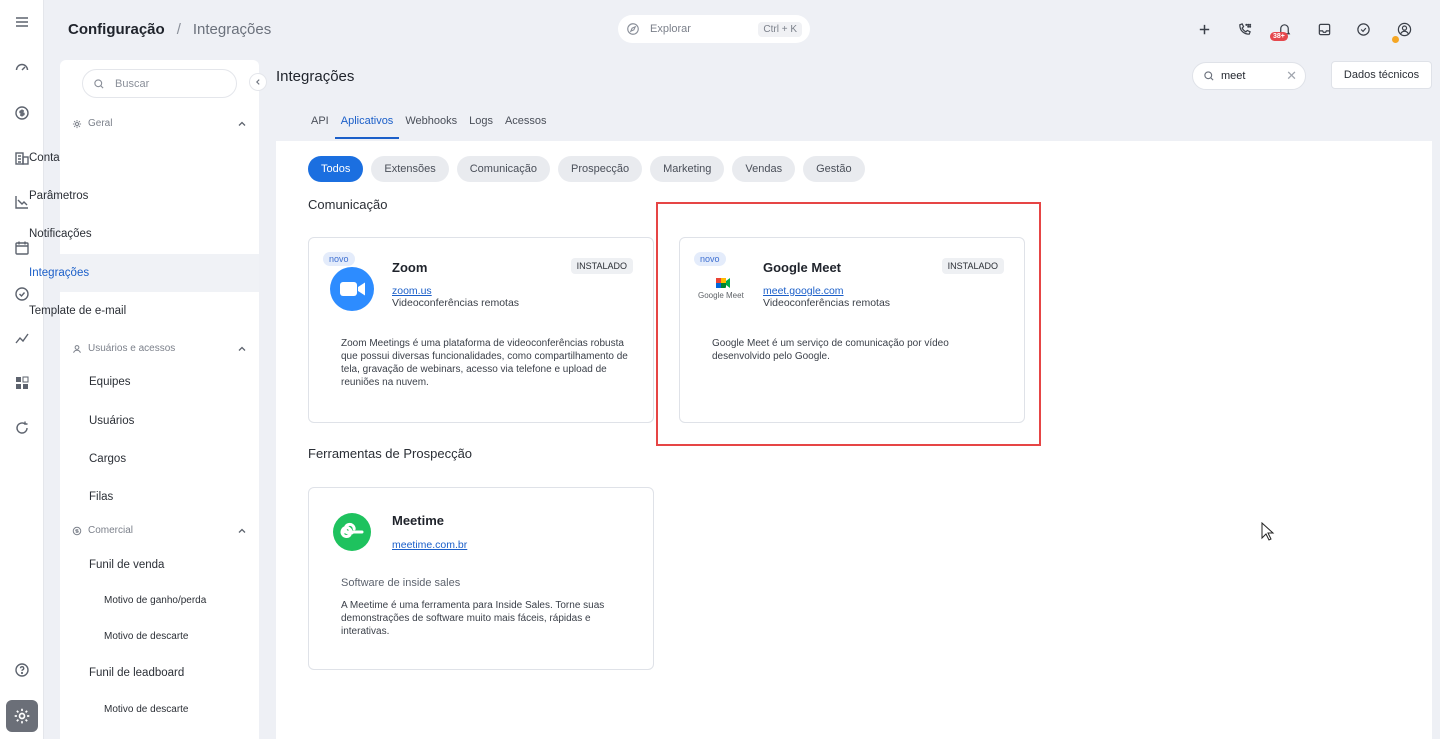 This screenshot has width=1440, height=739. Describe the element at coordinates (58, 196) in the screenshot. I see `sidebar-item-parametros: Parâmetros` at that location.